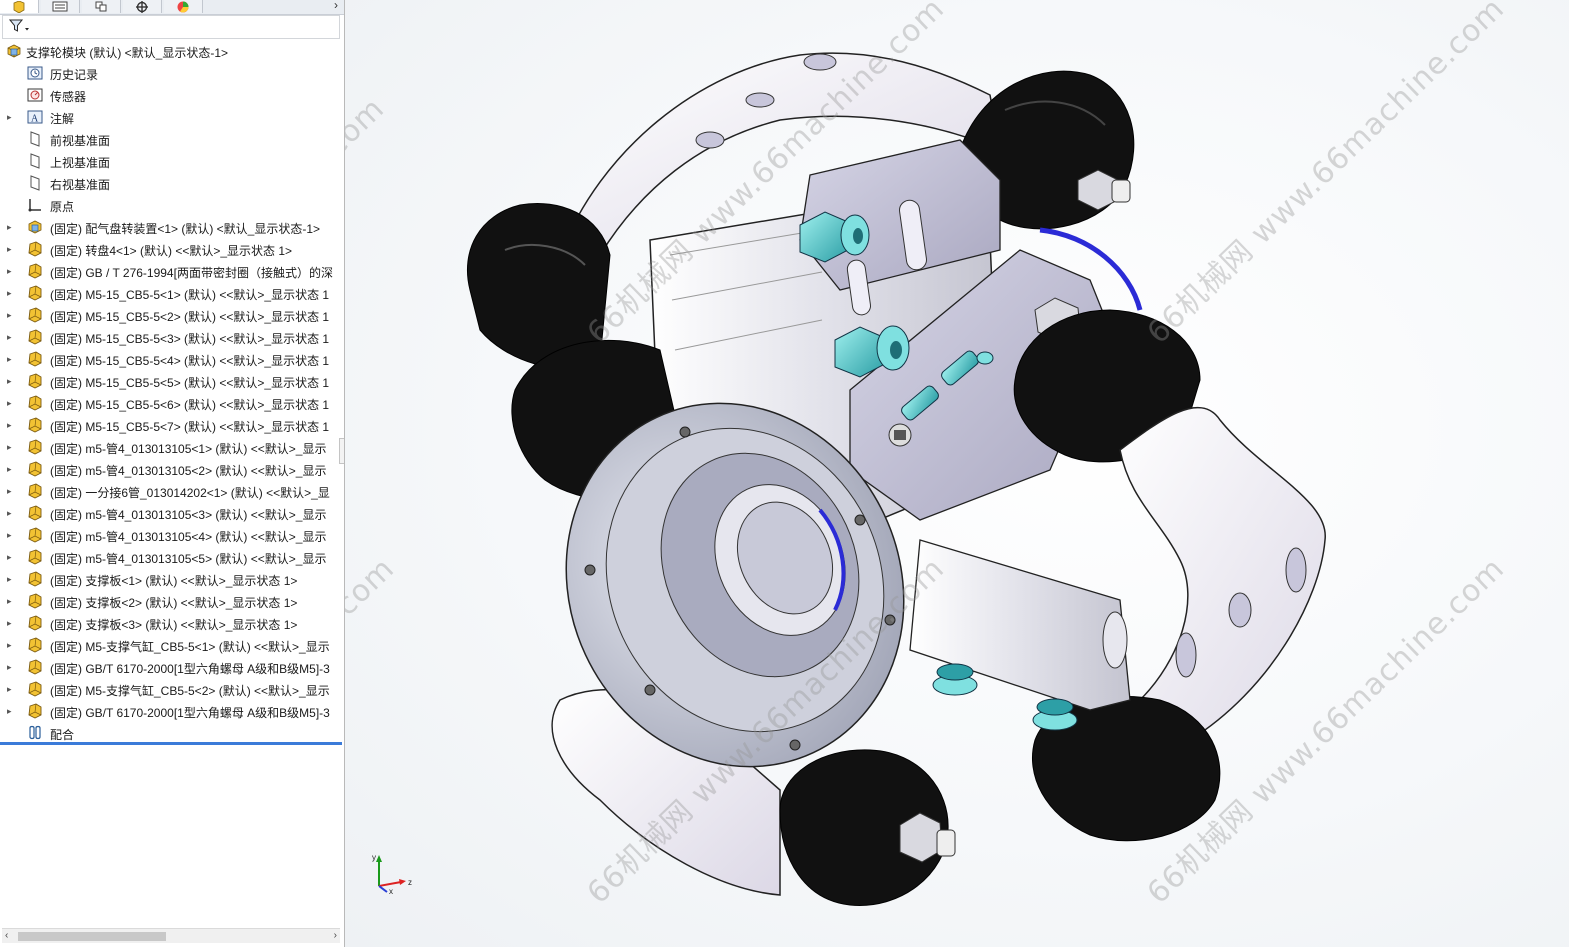 The height and width of the screenshot is (947, 1569). Describe the element at coordinates (35, 161) in the screenshot. I see `plane-icon` at that location.